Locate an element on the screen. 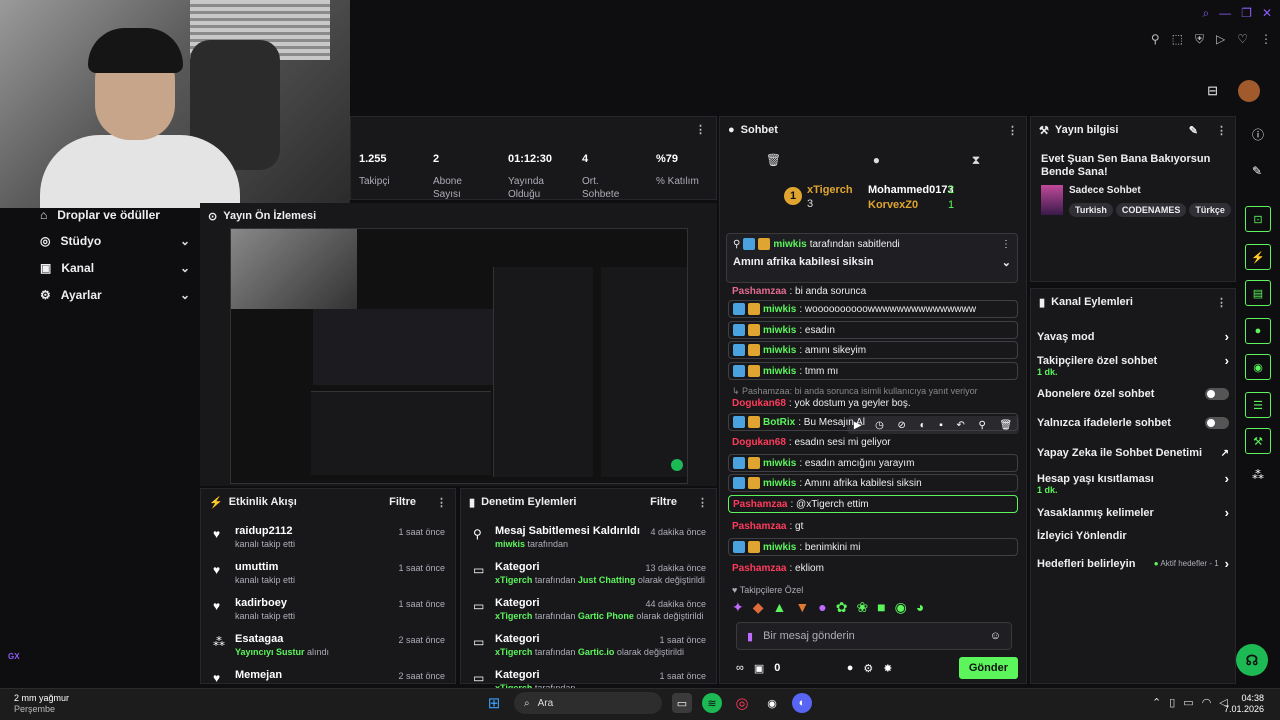 Image resolution: width=1280 pixels, height=720 pixels. chat-message: miwkis: Amını afrika kabilesi siksin is located at coordinates (873, 483).